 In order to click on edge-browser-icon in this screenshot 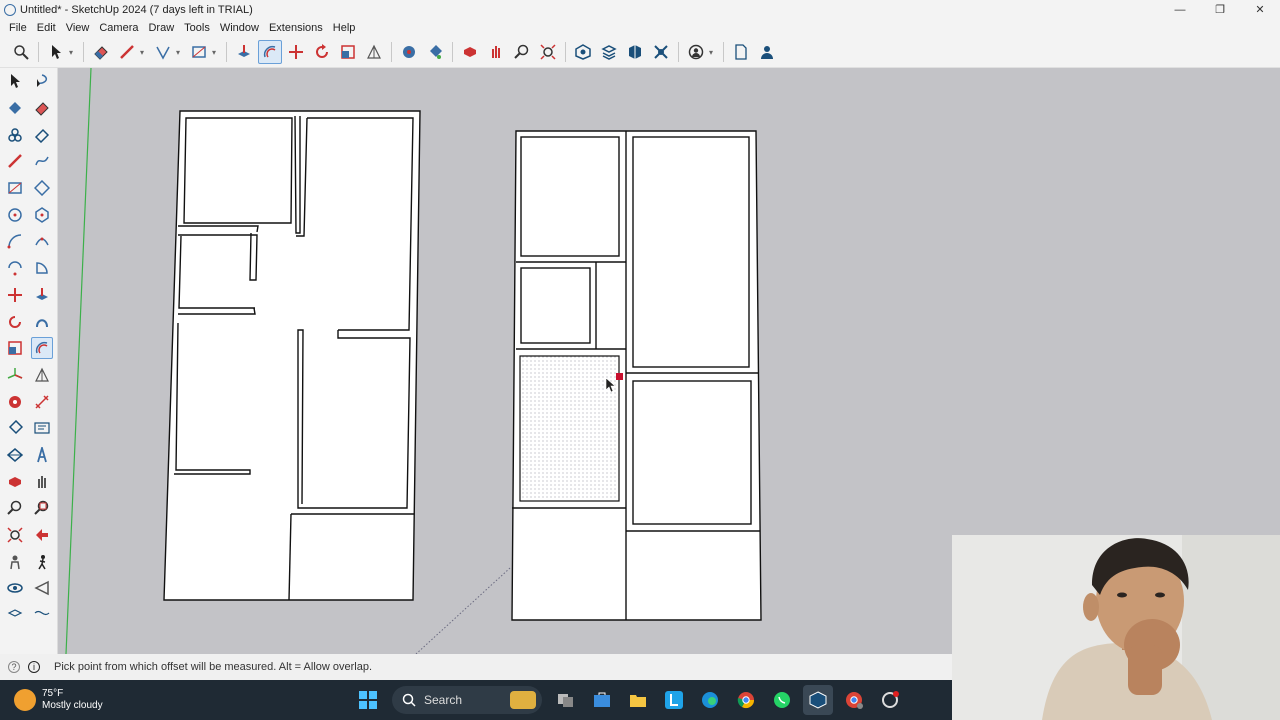, I will do `click(710, 700)`.